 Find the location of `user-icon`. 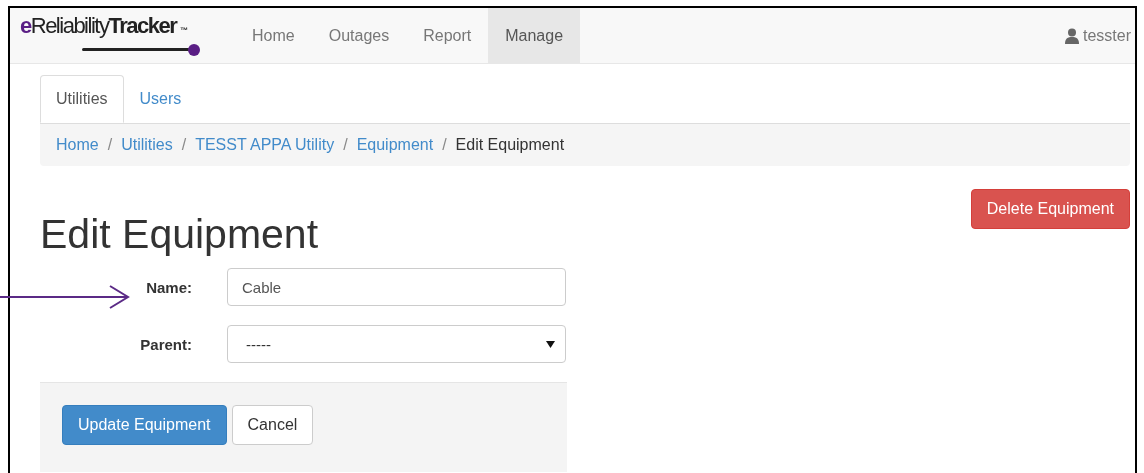

user-icon is located at coordinates (1072, 35).